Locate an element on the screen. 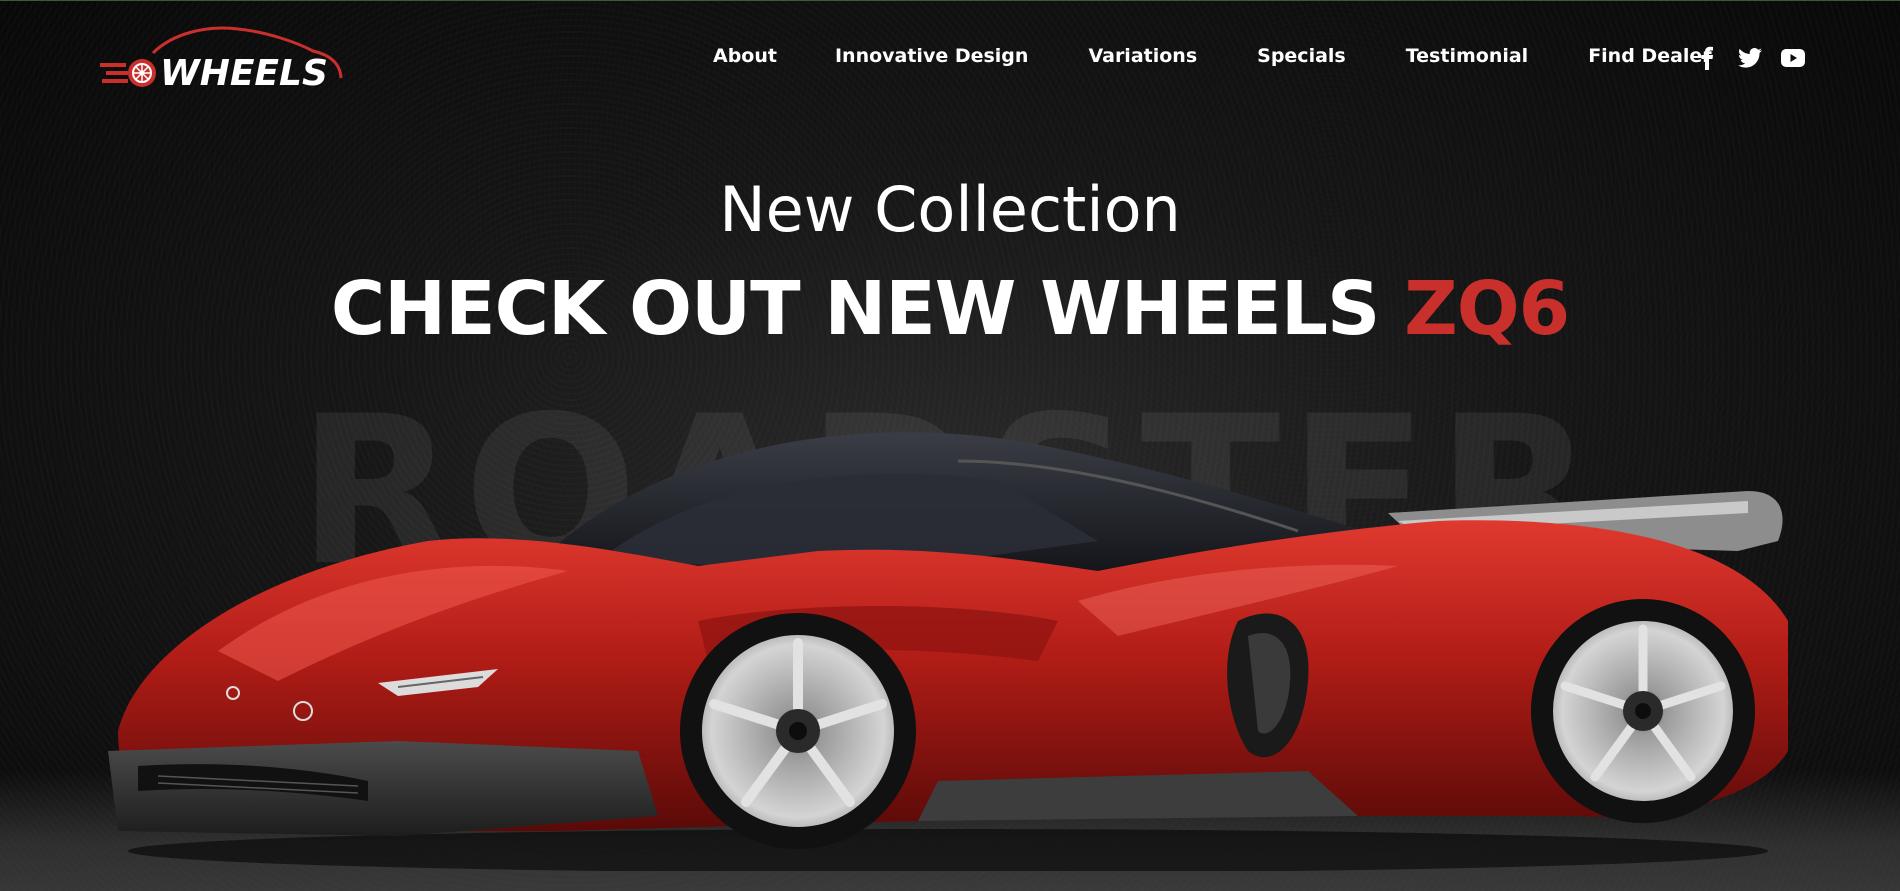 Image resolution: width=1900 pixels, height=891 pixels. nav-testimonial: Testimonial is located at coordinates (1467, 56).